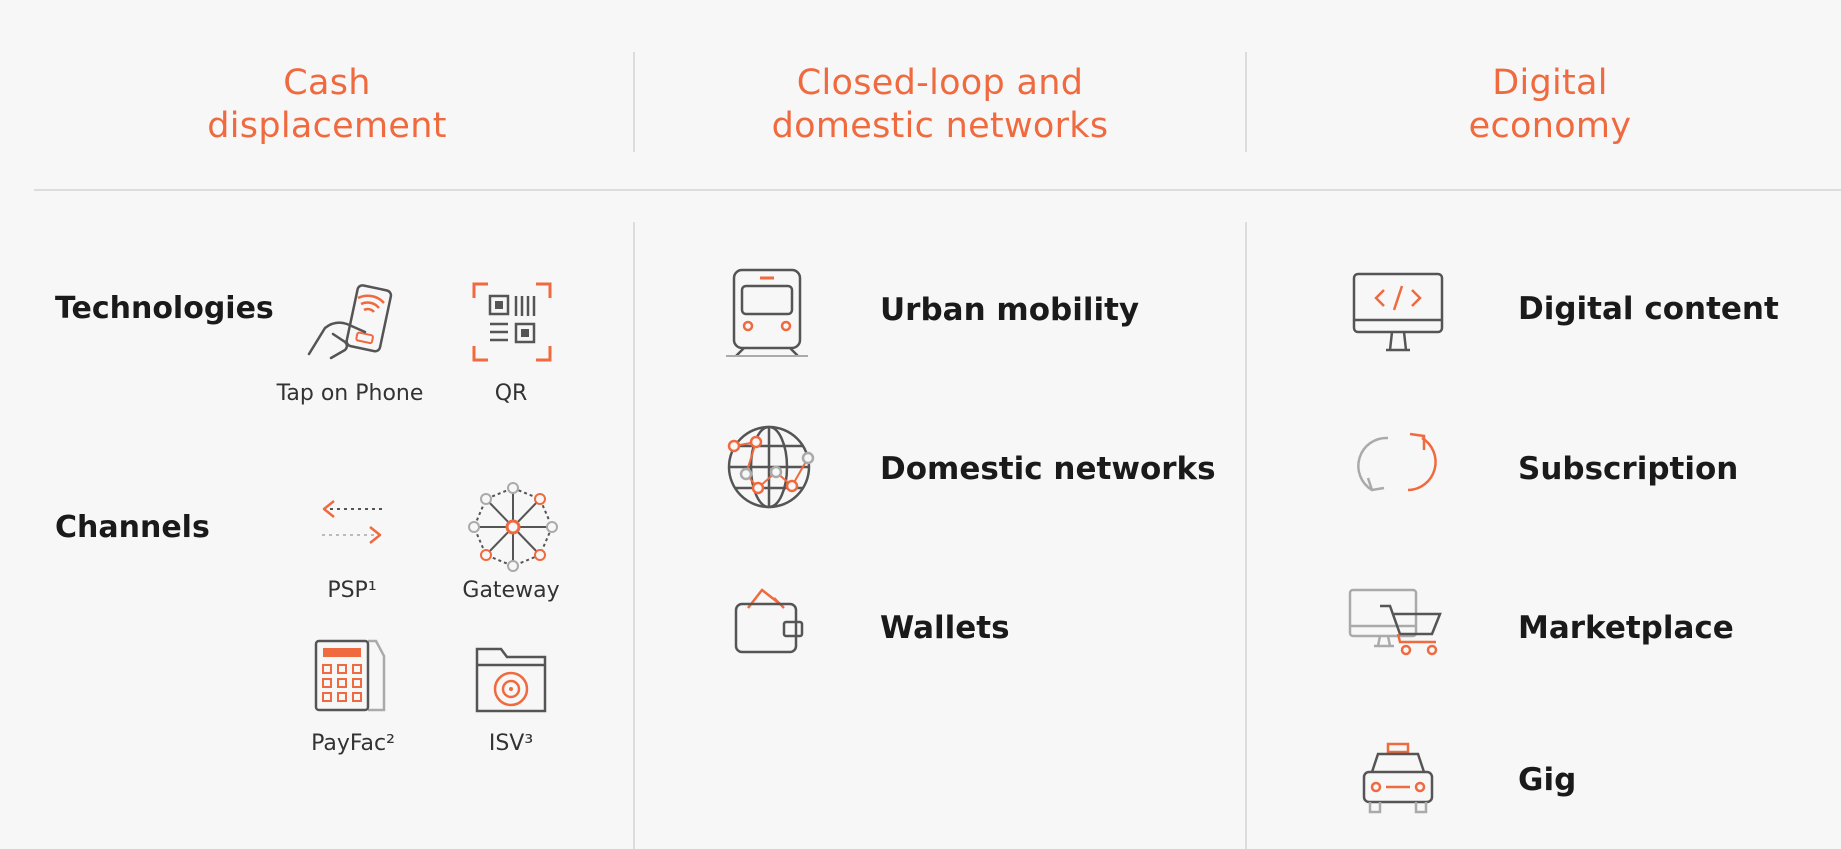 Image resolution: width=1841 pixels, height=849 pixels. What do you see at coordinates (1547, 780) in the screenshot?
I see `gig-label: Gig` at bounding box center [1547, 780].